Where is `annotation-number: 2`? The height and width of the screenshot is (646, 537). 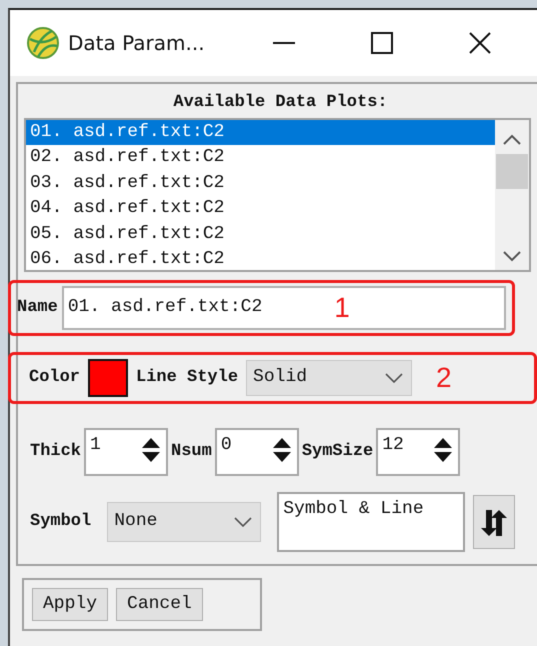
annotation-number: 2 is located at coordinates (444, 378).